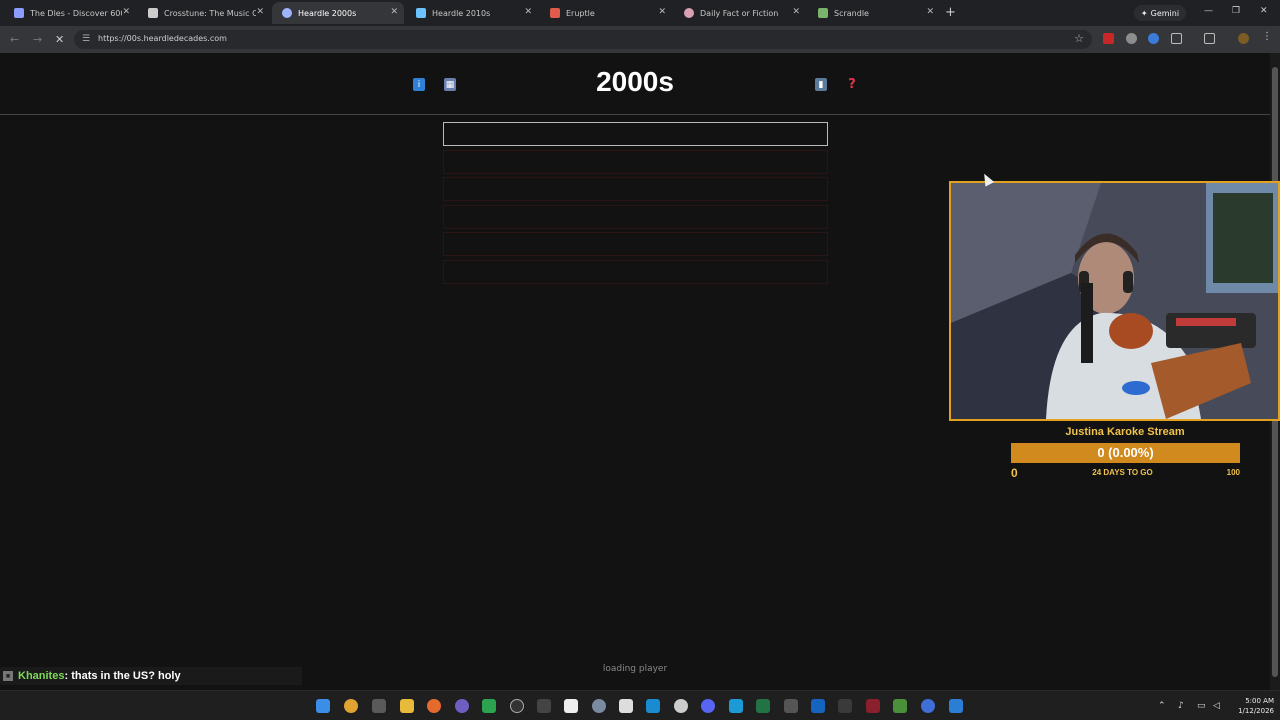 Image resolution: width=1280 pixels, height=720 pixels. I want to click on tab-crosstune: Crosstune: The Music Cros ✕, so click(204, 13).